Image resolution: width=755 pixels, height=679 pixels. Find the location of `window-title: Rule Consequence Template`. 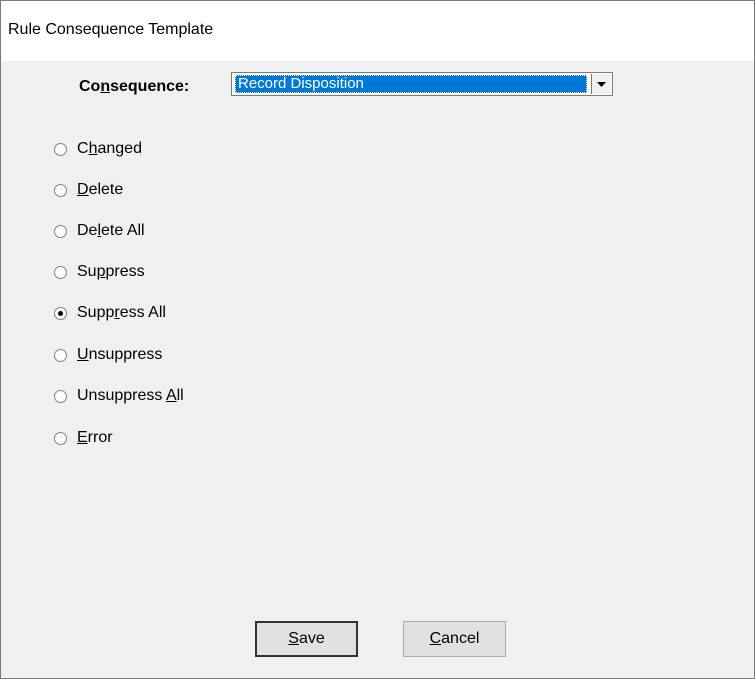

window-title: Rule Consequence Template is located at coordinates (111, 29).